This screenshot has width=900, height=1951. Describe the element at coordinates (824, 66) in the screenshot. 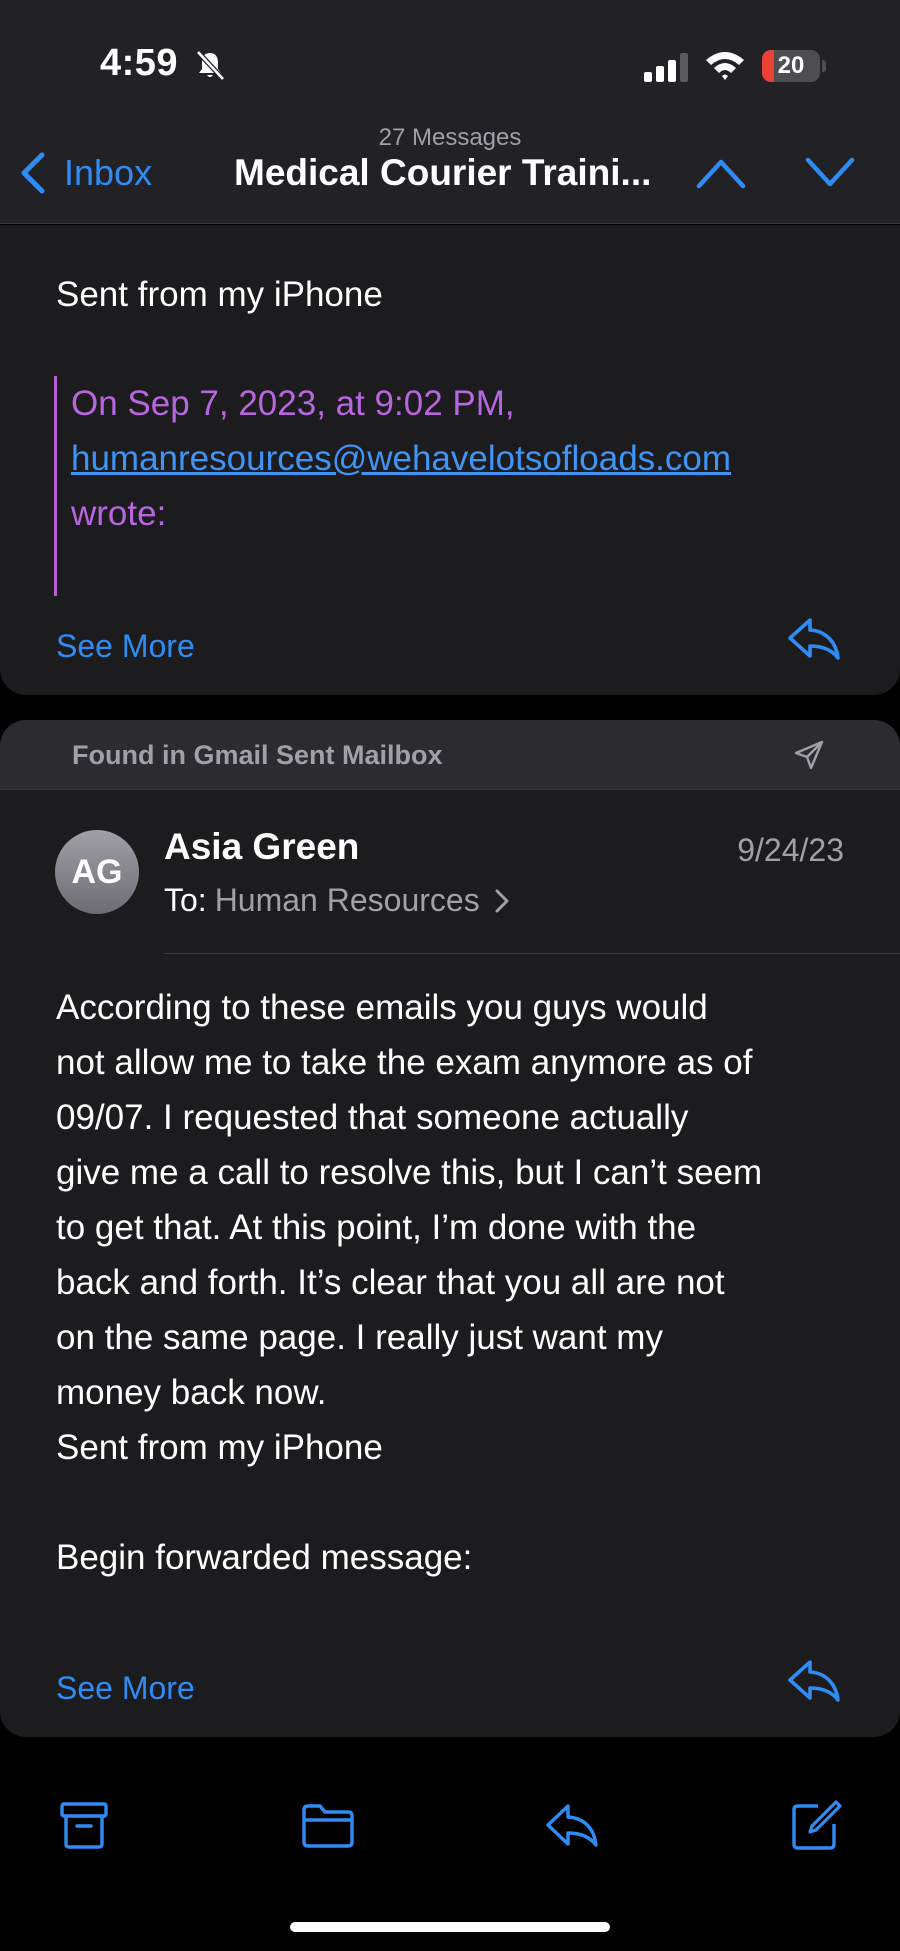

I see `battery-nub` at that location.